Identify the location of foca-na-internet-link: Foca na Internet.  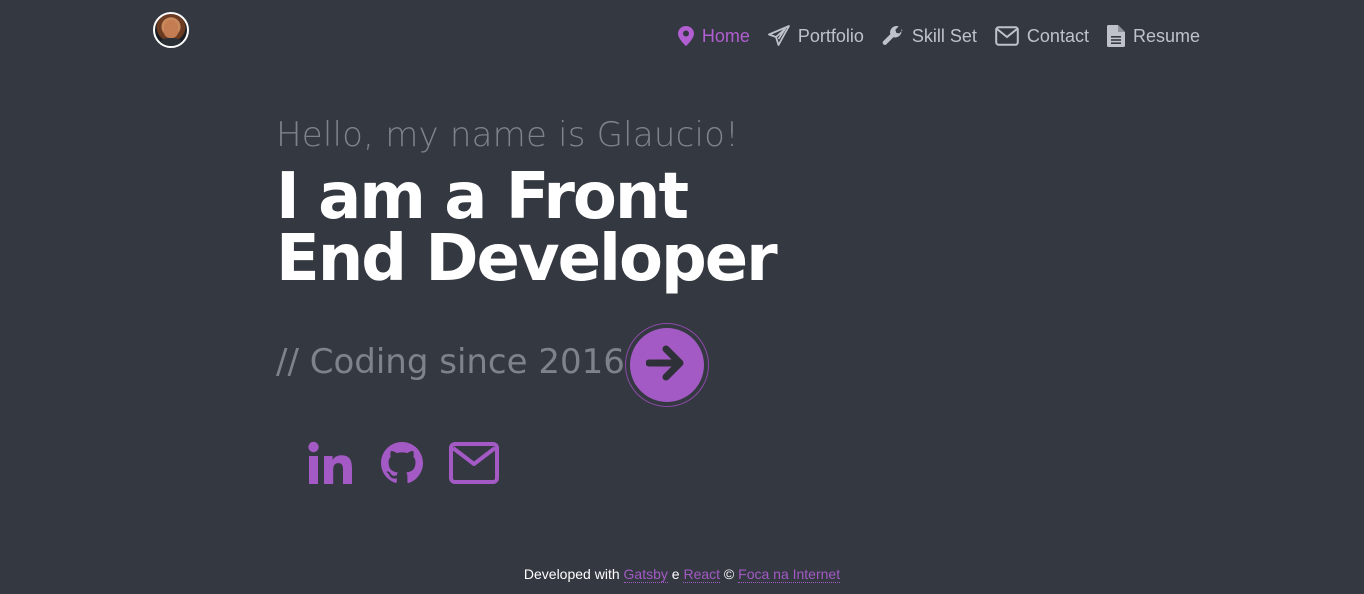
(789, 574).